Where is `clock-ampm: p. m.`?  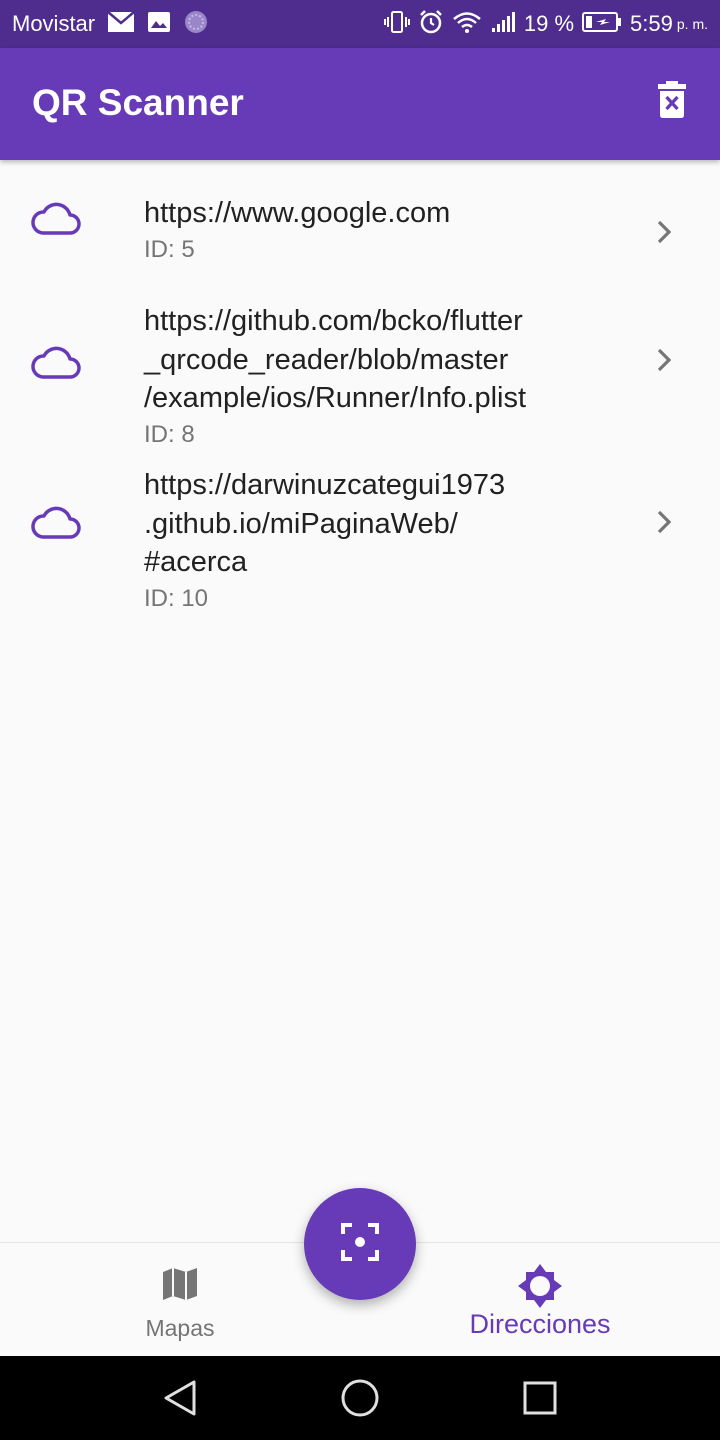 clock-ampm: p. m. is located at coordinates (692, 24).